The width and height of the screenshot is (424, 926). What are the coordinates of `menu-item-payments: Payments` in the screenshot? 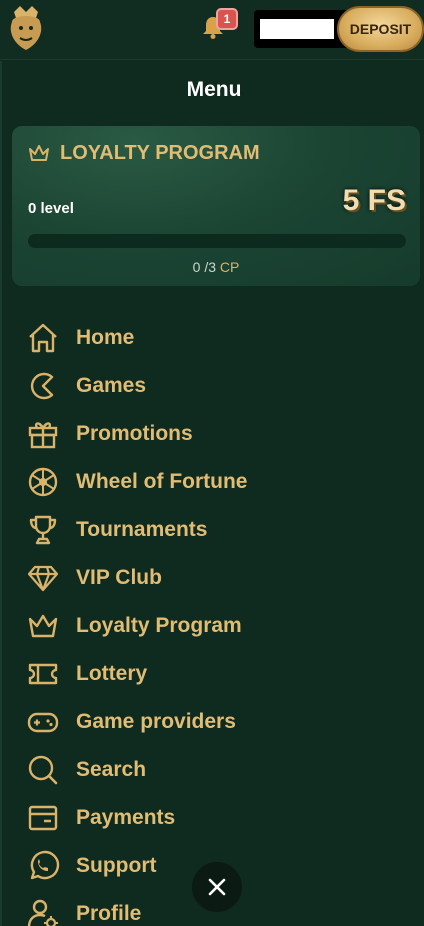 It's located at (221, 818).